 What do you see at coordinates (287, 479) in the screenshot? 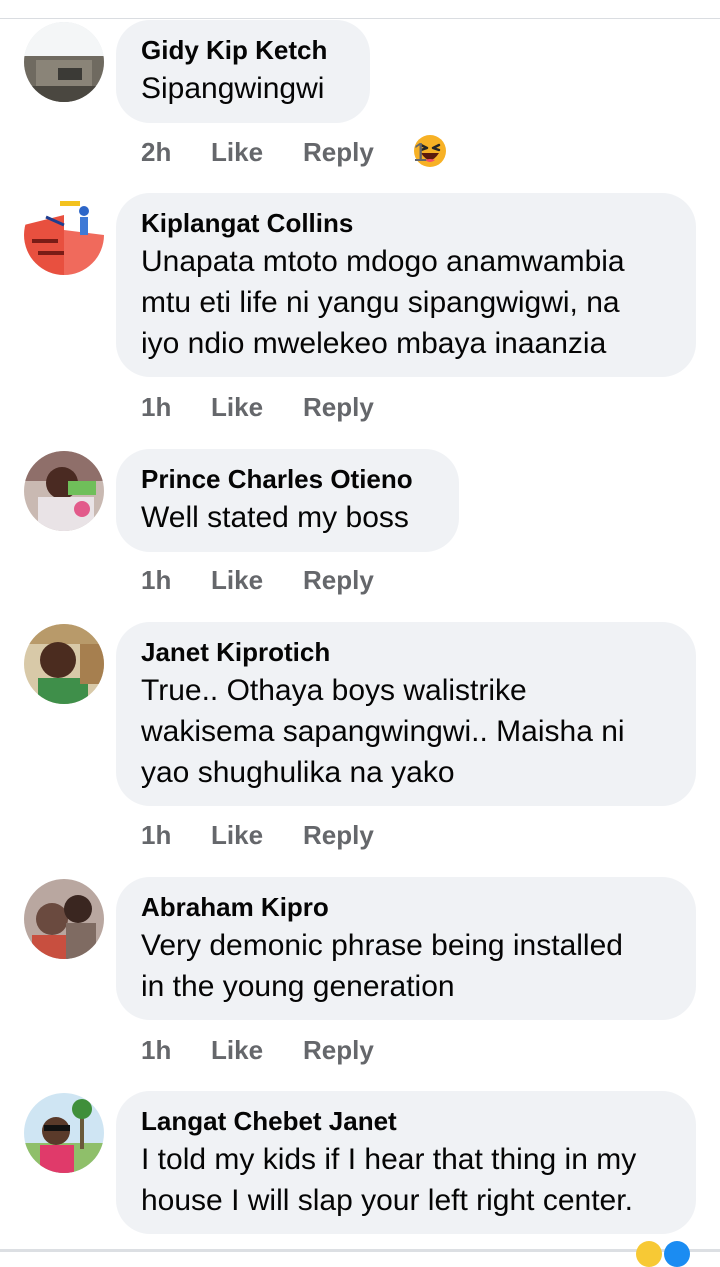
I see `comment-author: Prince Charles Otieno` at bounding box center [287, 479].